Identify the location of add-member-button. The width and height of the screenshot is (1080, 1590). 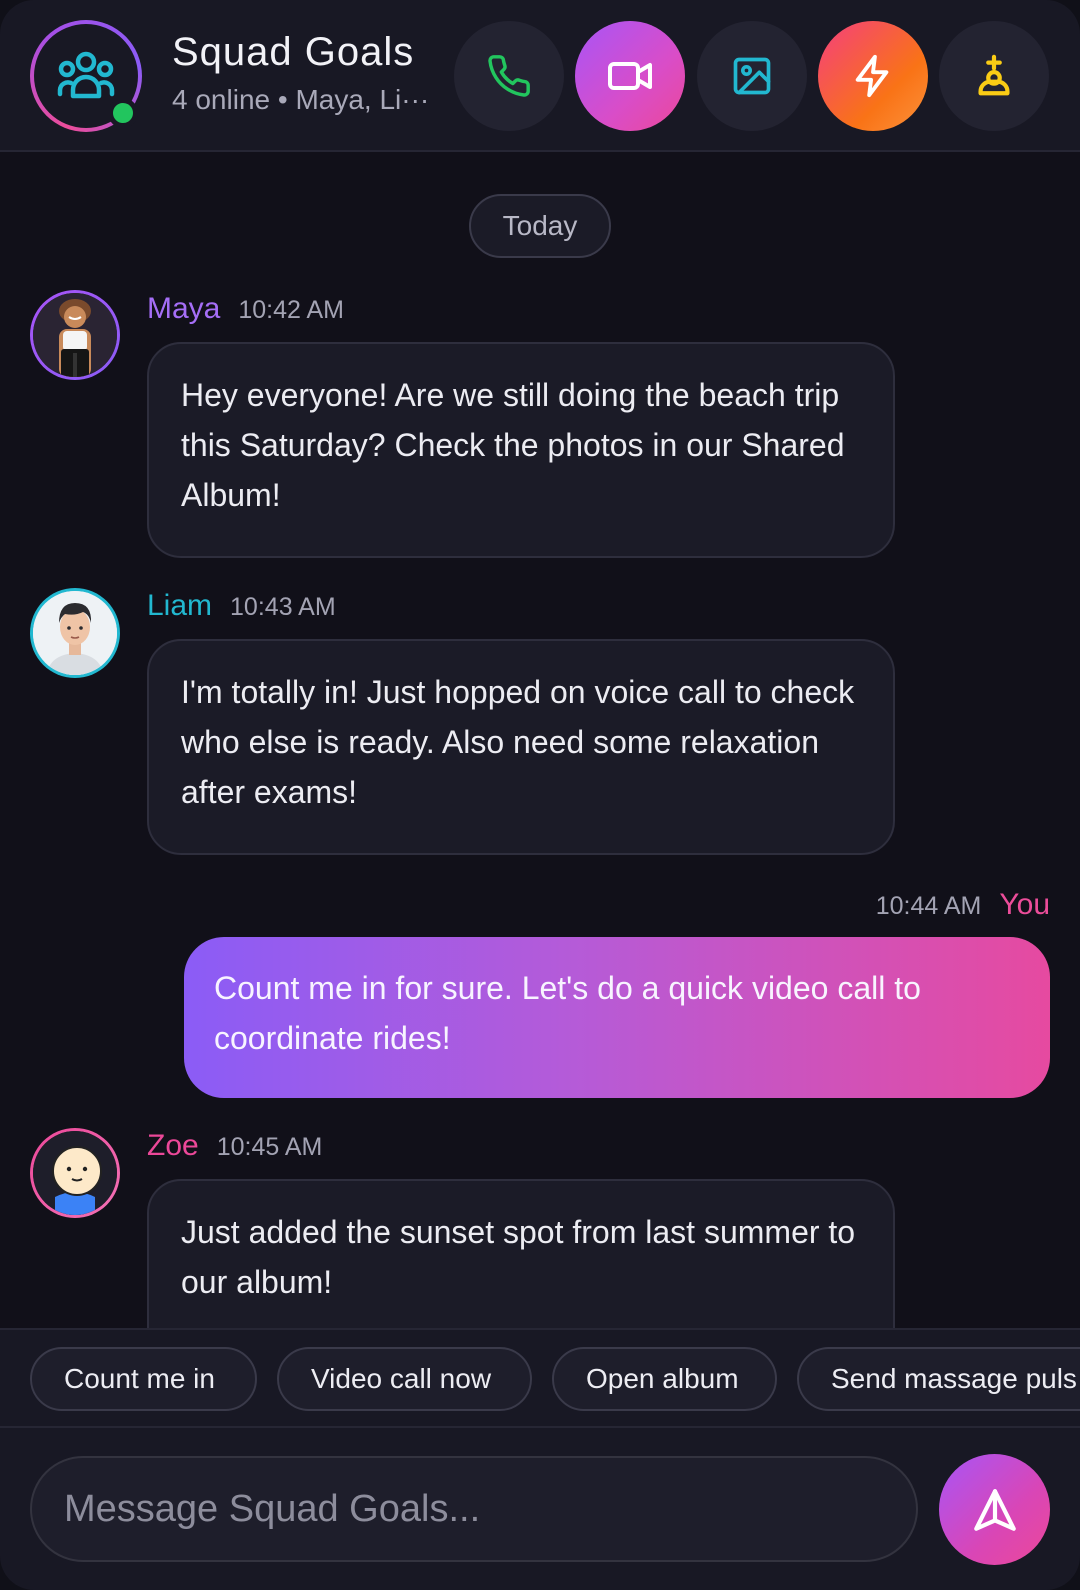
(994, 76).